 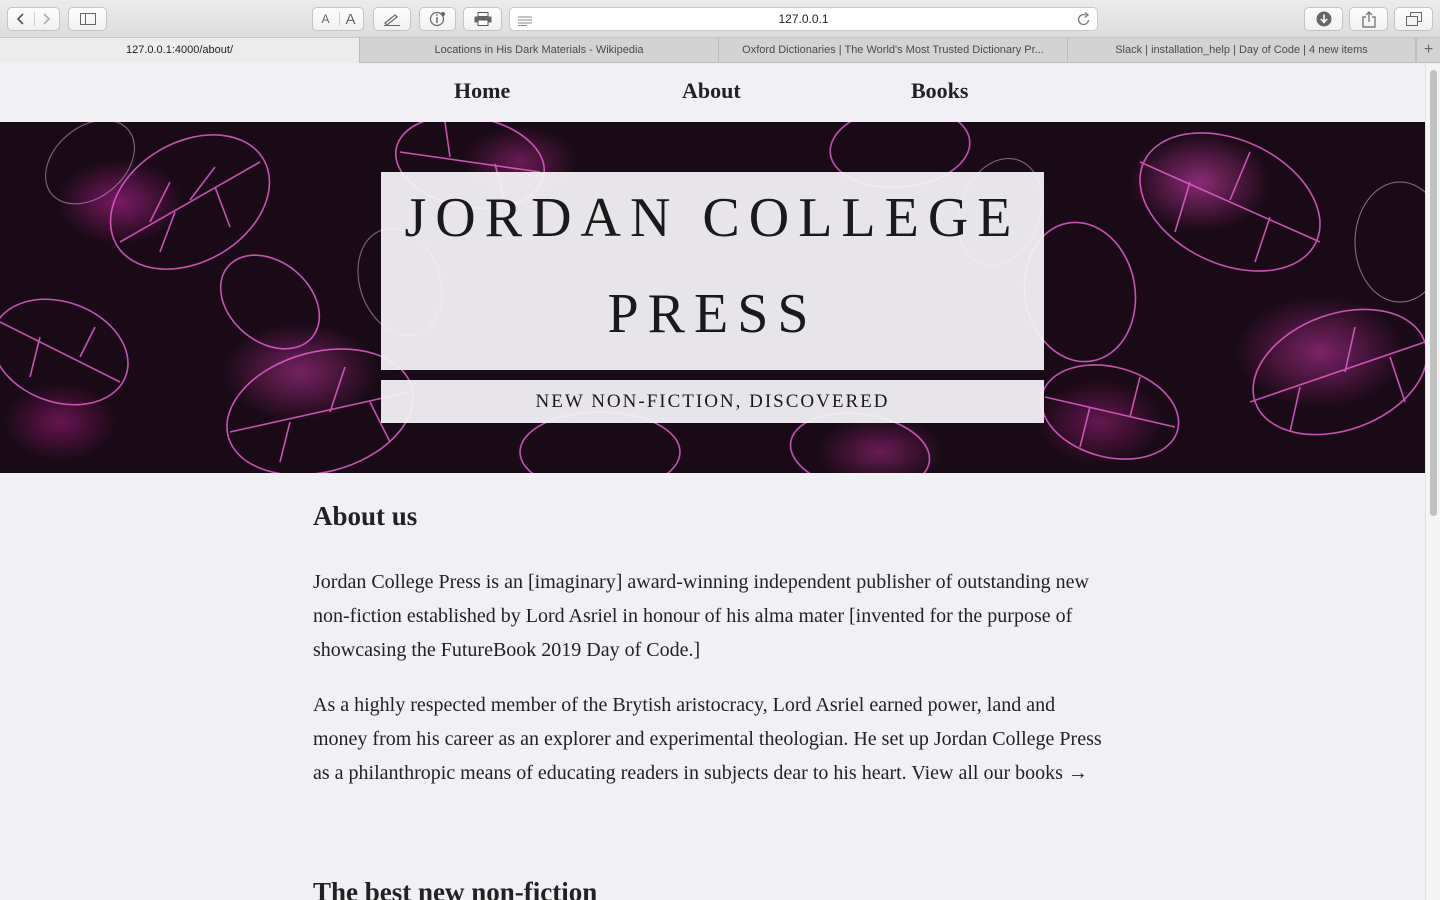 I want to click on site-title-box: JORDAN COLLEGE PRESS, so click(x=712, y=271).